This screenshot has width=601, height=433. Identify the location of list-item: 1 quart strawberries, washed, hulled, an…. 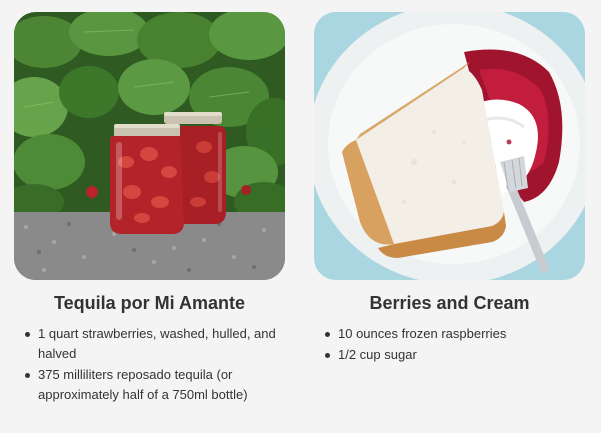
(155, 344).